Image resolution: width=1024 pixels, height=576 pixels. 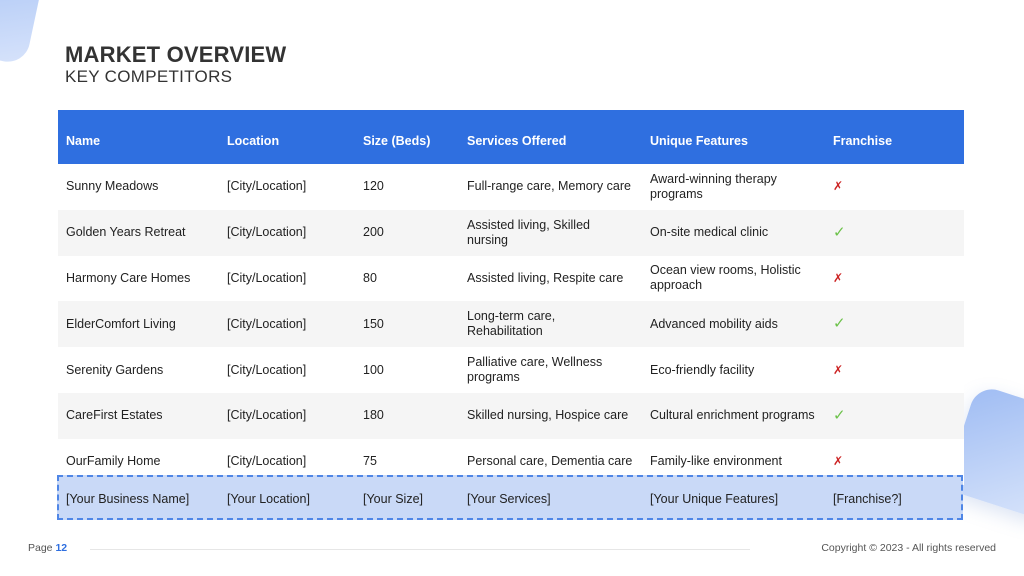 I want to click on copyright-text: Copyright © 2023 - All rights reserved, so click(x=908, y=548).